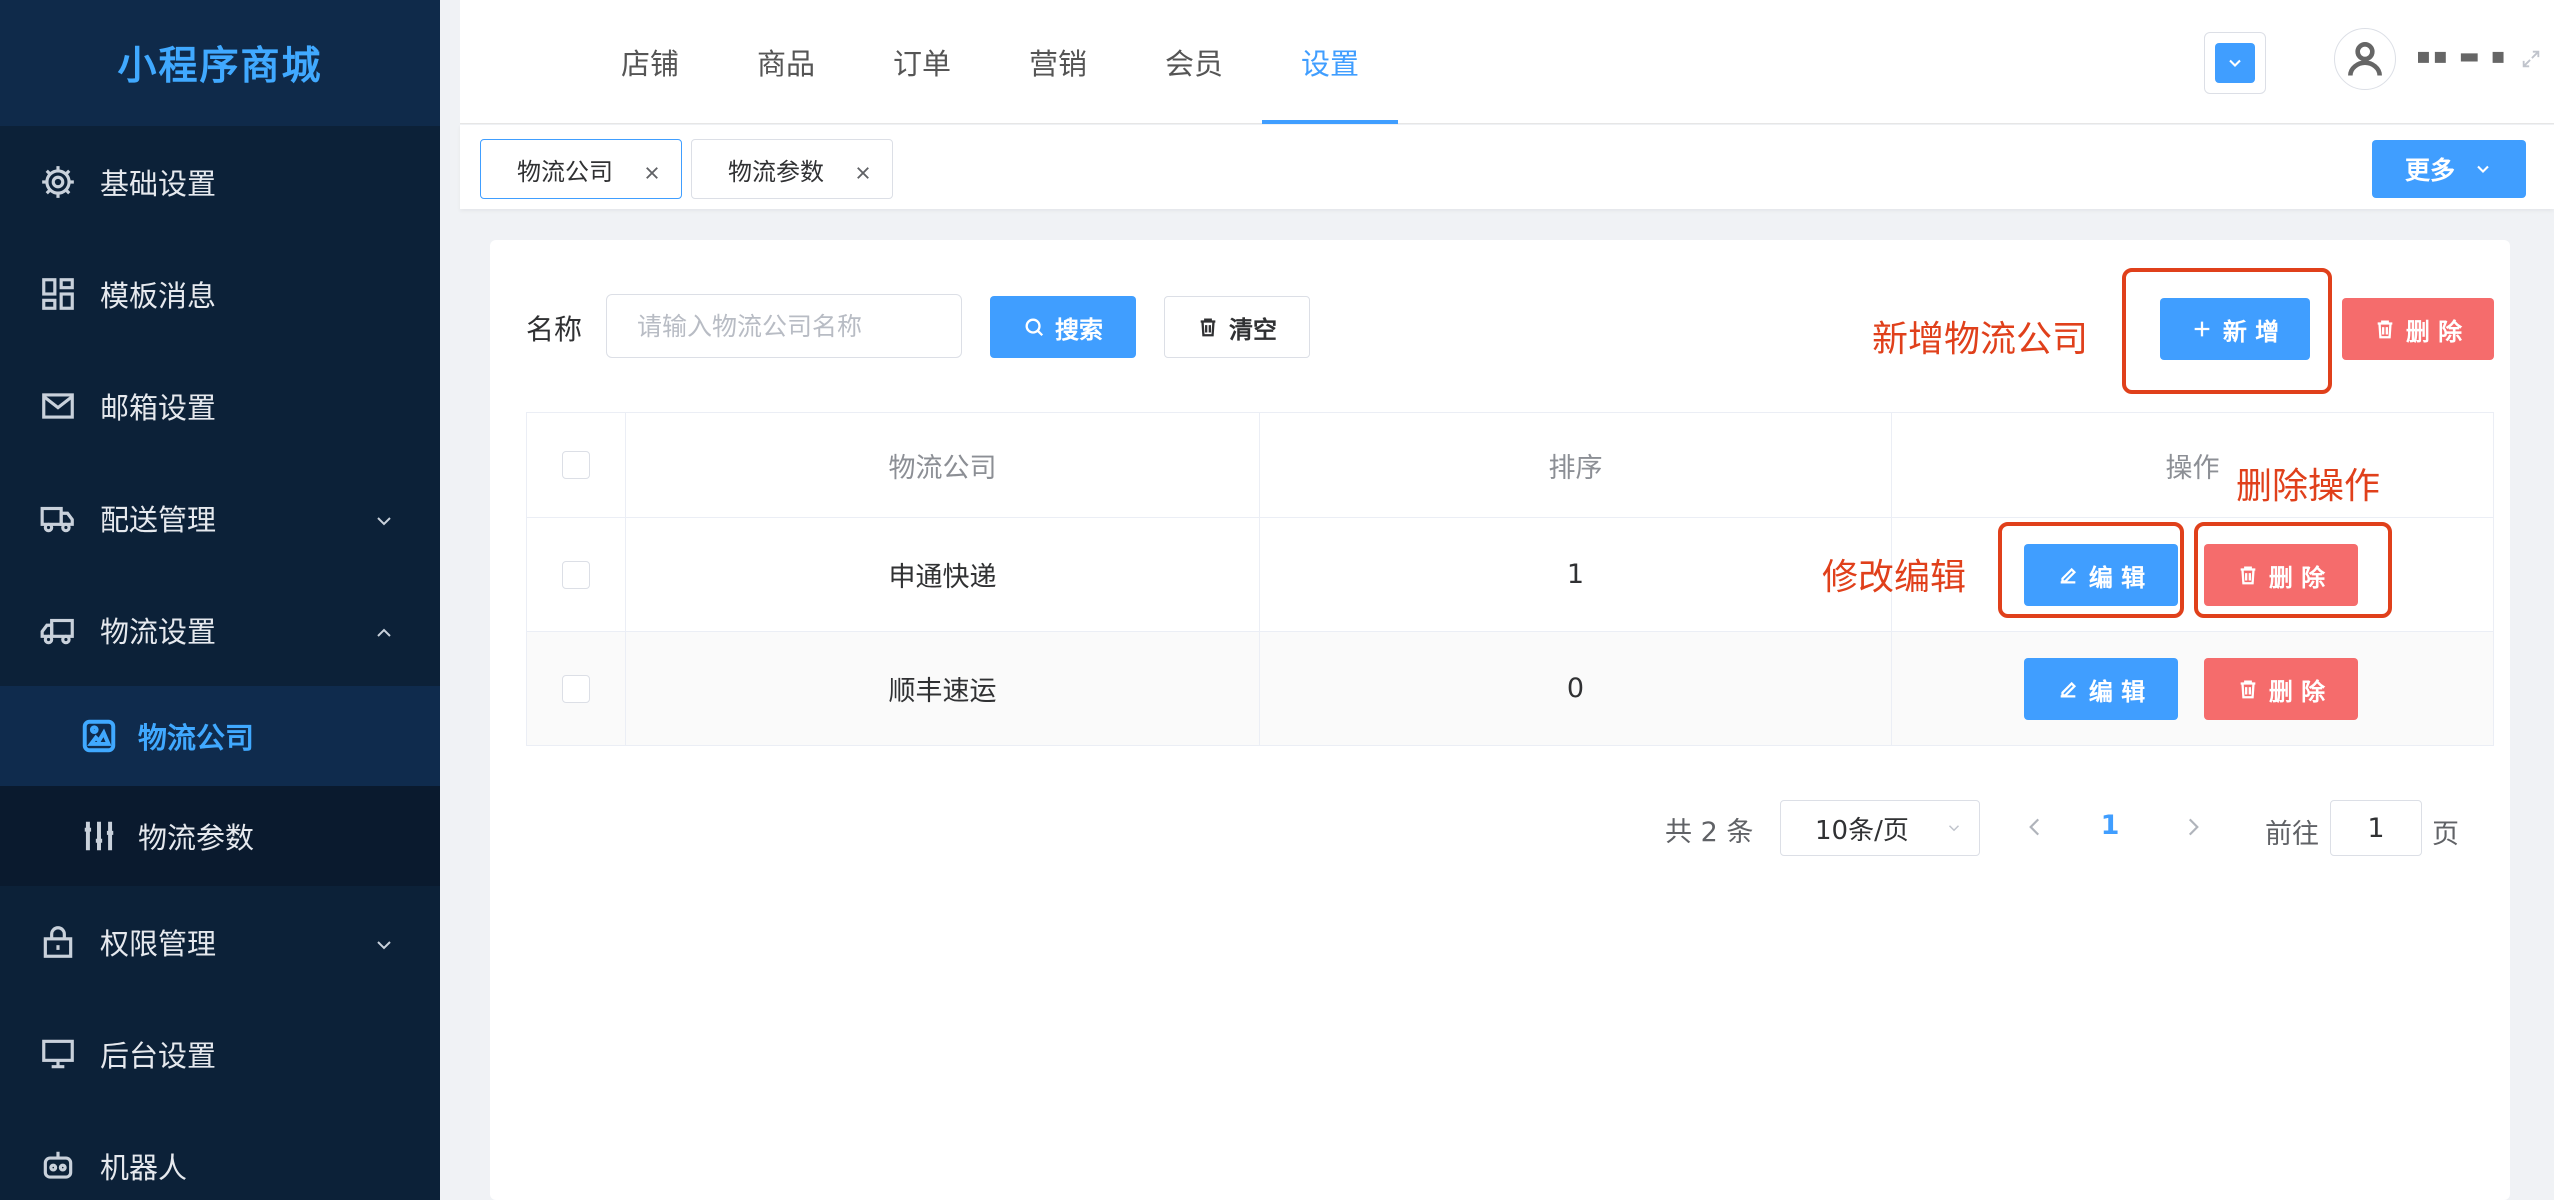  What do you see at coordinates (565, 171) in the screenshot?
I see `tab-label: 物流公司` at bounding box center [565, 171].